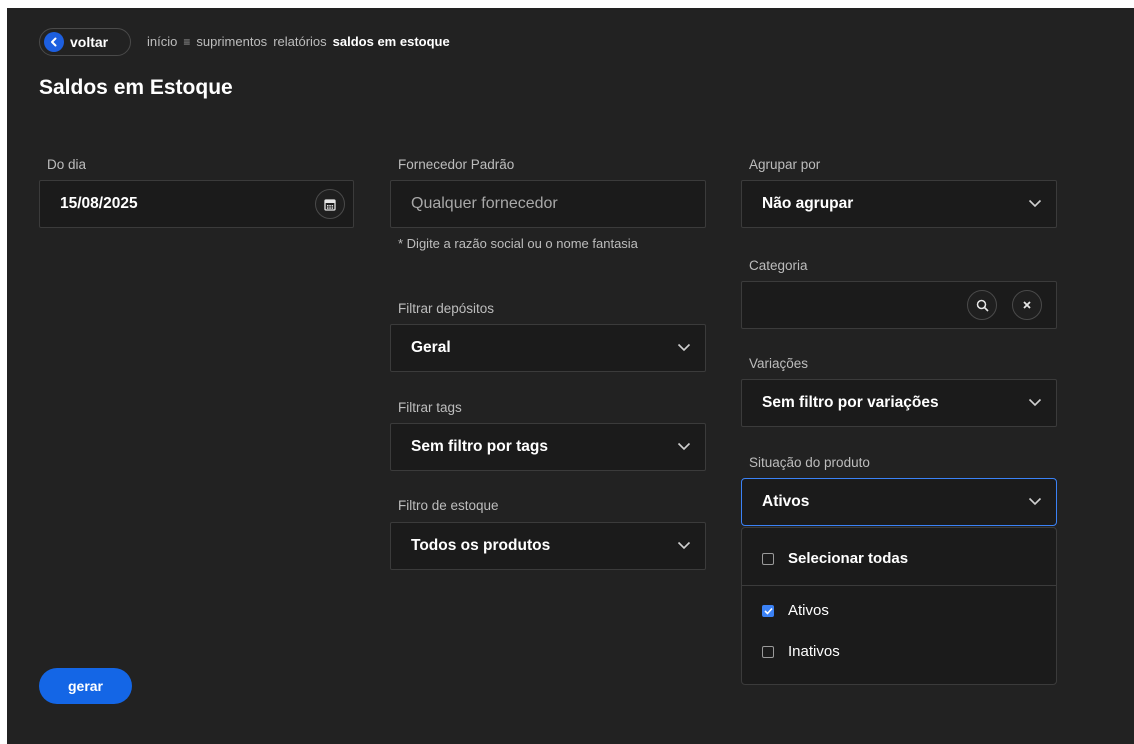 This screenshot has width=1134, height=744. I want to click on situacao-select: Ativos, so click(899, 502).